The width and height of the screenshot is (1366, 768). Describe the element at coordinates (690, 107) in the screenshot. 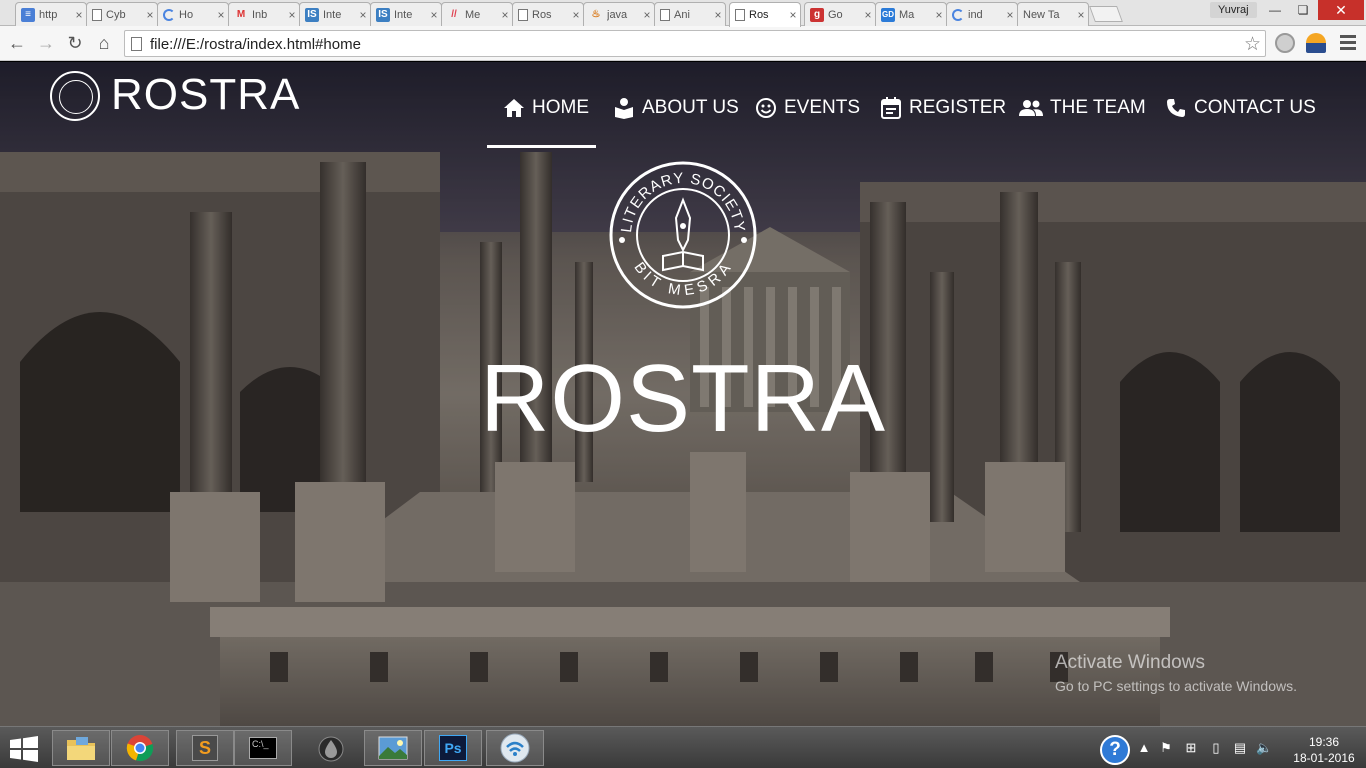

I see `nav-label: ABOUT US` at that location.